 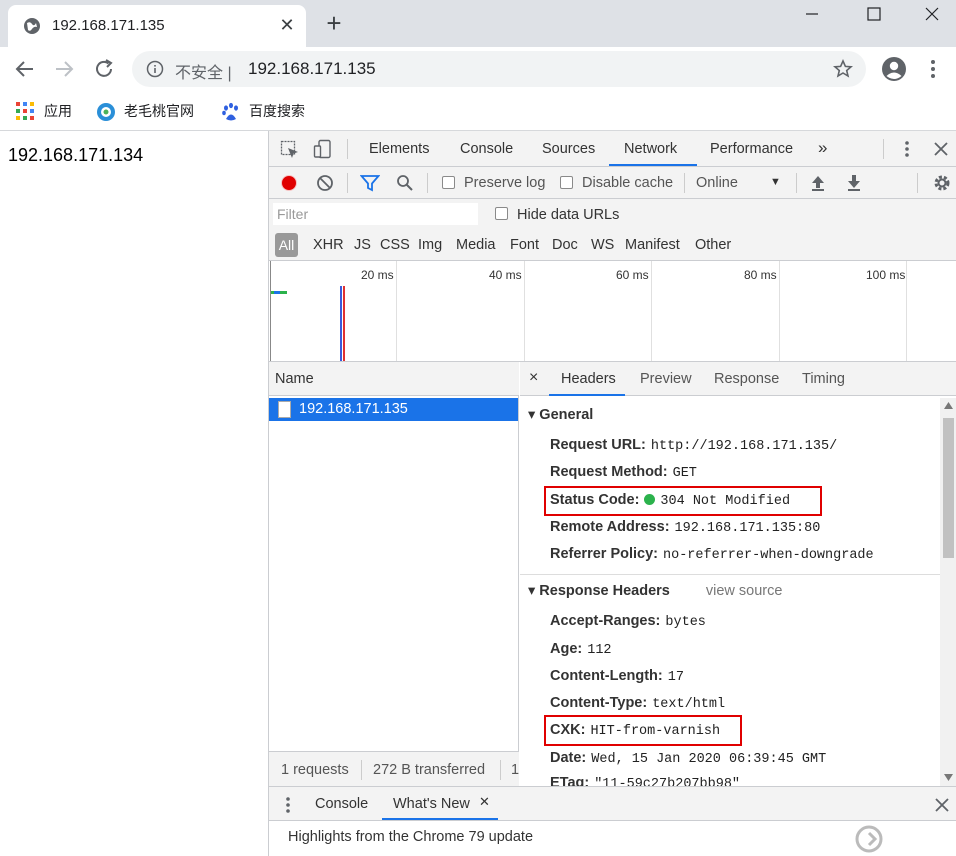 I want to click on tab-sources: Sources, so click(x=568, y=149).